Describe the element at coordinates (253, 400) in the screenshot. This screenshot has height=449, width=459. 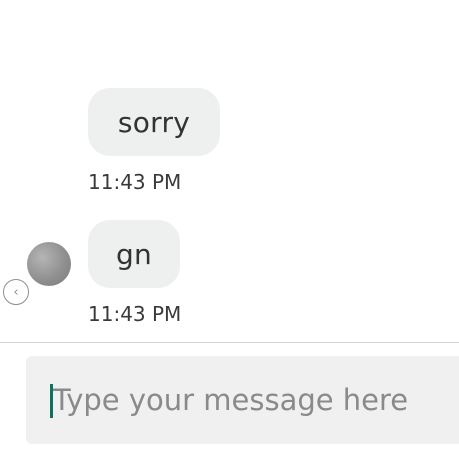
I see `message-input` at that location.